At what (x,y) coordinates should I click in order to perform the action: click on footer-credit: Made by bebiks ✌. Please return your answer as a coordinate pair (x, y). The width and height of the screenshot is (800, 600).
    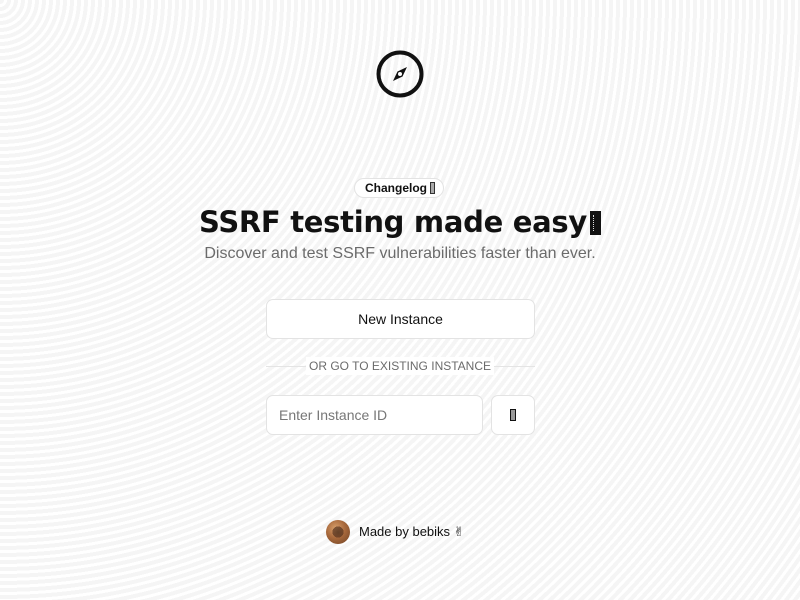
    Looking at the image, I should click on (395, 532).